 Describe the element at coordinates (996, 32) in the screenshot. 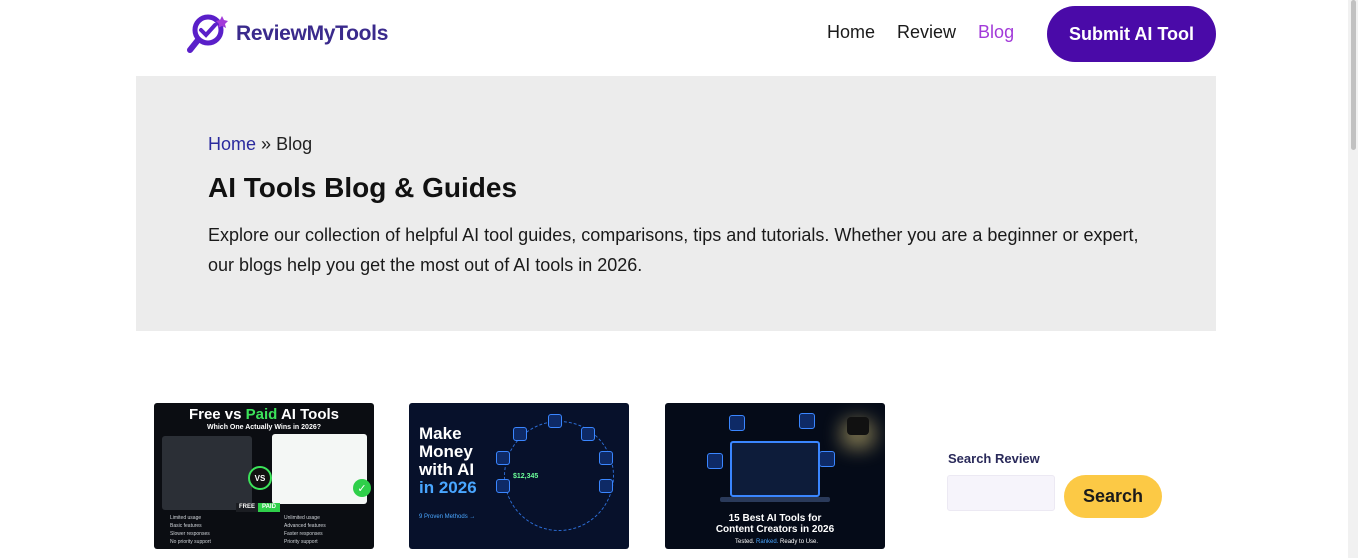

I see `nav-blog: Blog` at that location.